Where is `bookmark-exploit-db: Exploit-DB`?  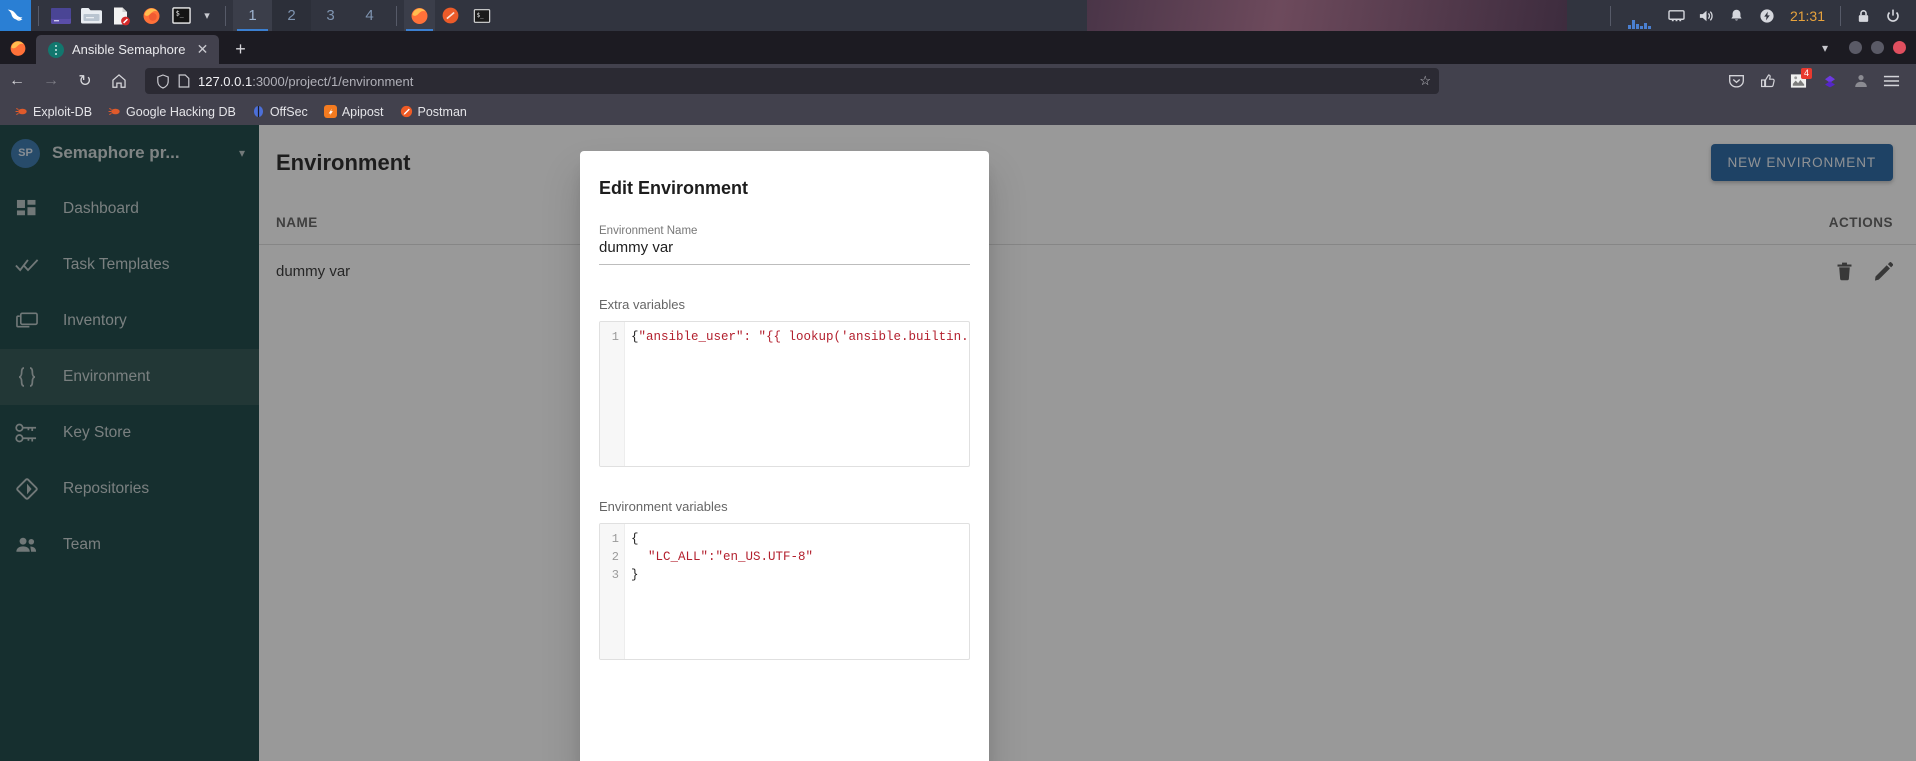 bookmark-exploit-db: Exploit-DB is located at coordinates (53, 112).